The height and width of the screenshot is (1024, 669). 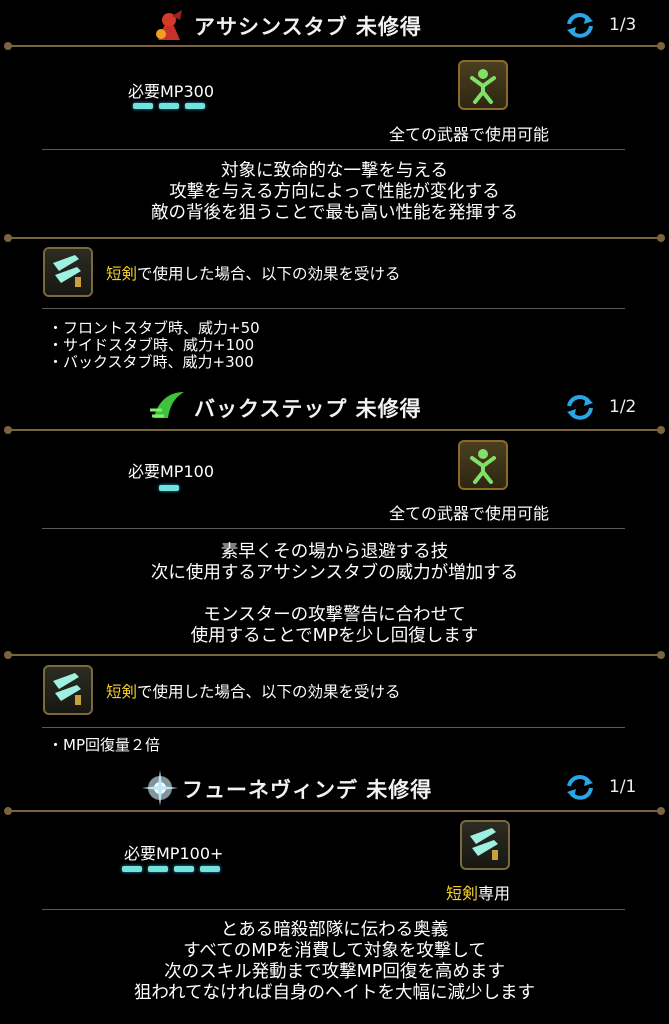 I want to click on list-item: ・MP回復量２倍, so click(x=104, y=745).